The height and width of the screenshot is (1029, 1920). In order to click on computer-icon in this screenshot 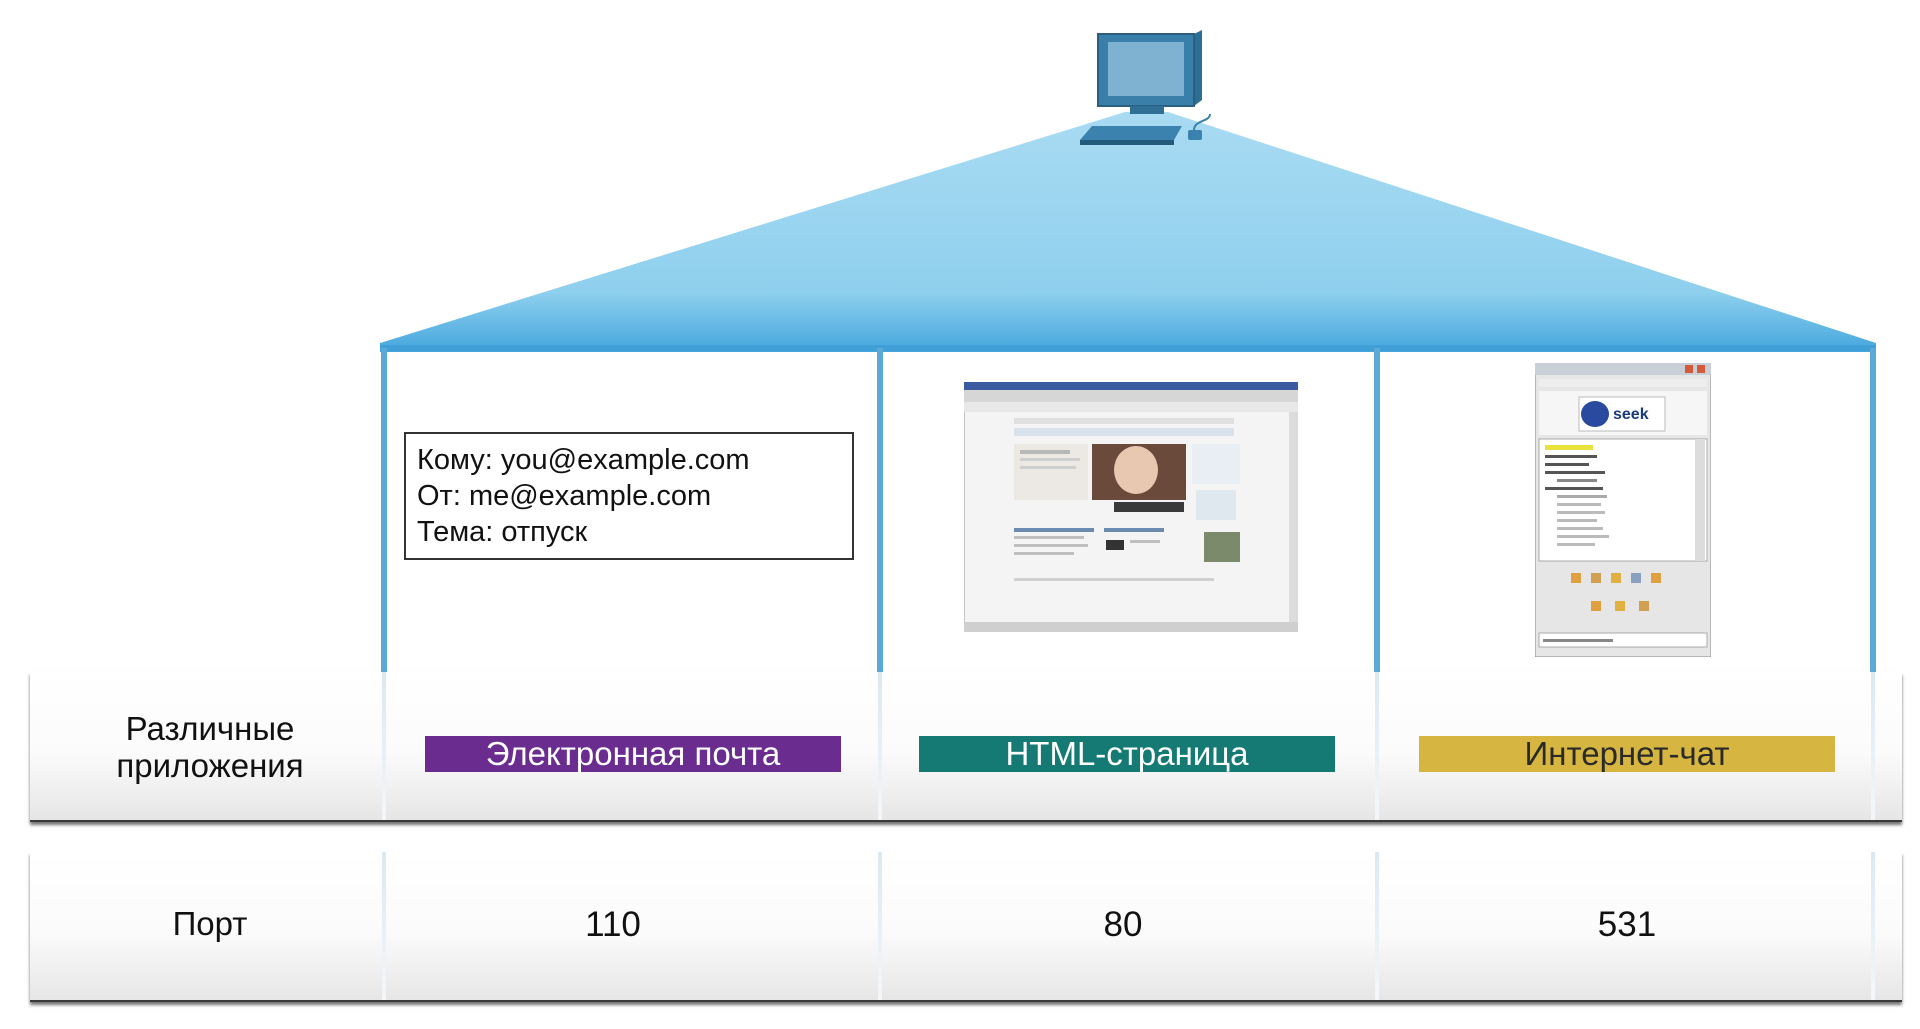, I will do `click(1145, 87)`.